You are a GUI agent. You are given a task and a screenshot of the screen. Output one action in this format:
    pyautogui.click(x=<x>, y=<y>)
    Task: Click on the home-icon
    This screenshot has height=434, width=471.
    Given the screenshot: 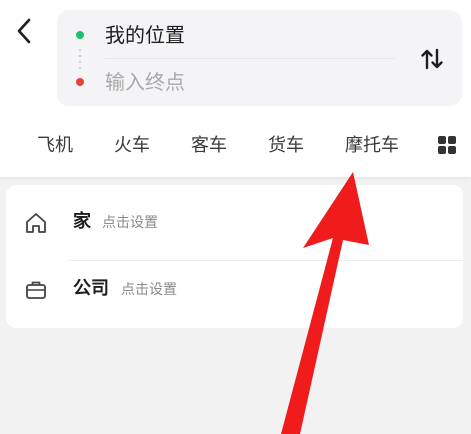 What is the action you would take?
    pyautogui.click(x=36, y=223)
    